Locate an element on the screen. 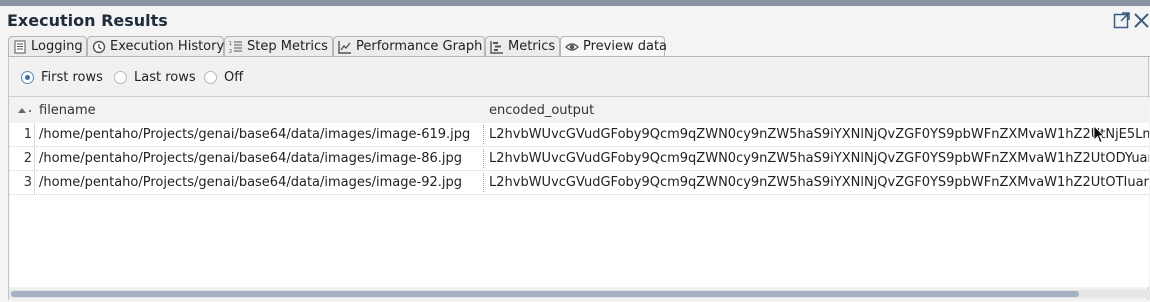  maximize-icon is located at coordinates (1122, 20).